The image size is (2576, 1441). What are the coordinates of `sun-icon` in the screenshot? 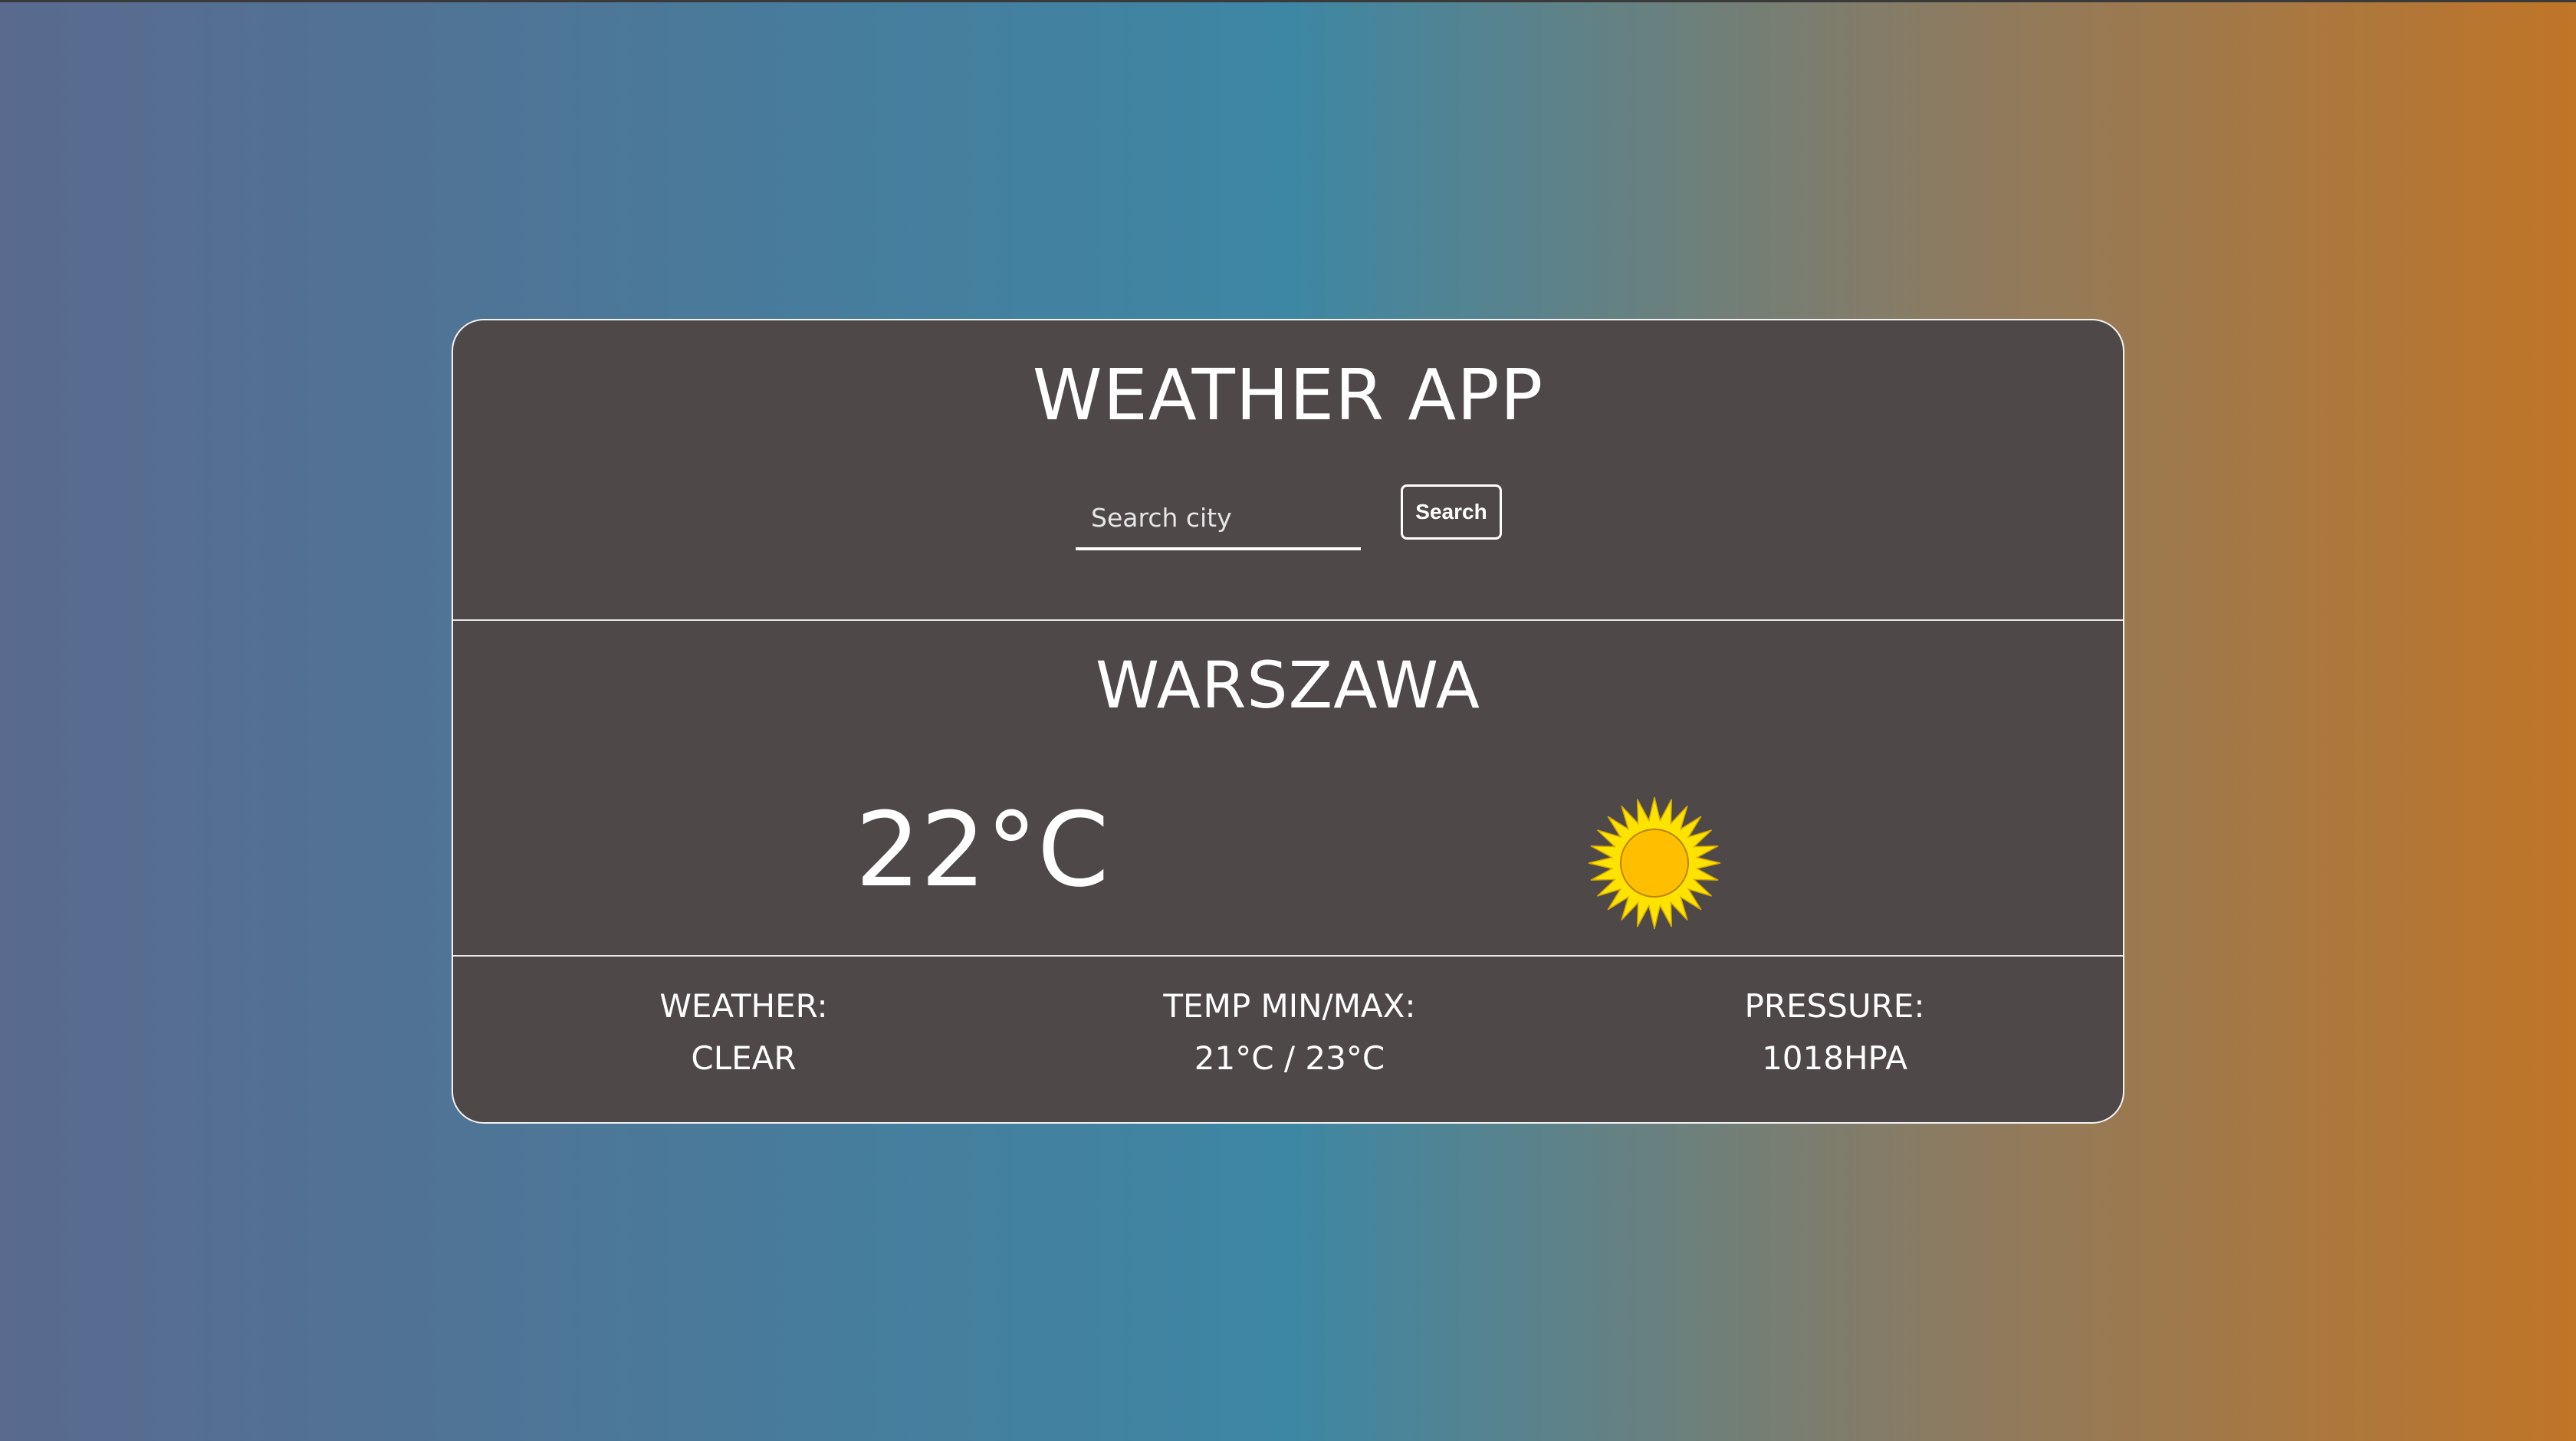 It's located at (1654, 863).